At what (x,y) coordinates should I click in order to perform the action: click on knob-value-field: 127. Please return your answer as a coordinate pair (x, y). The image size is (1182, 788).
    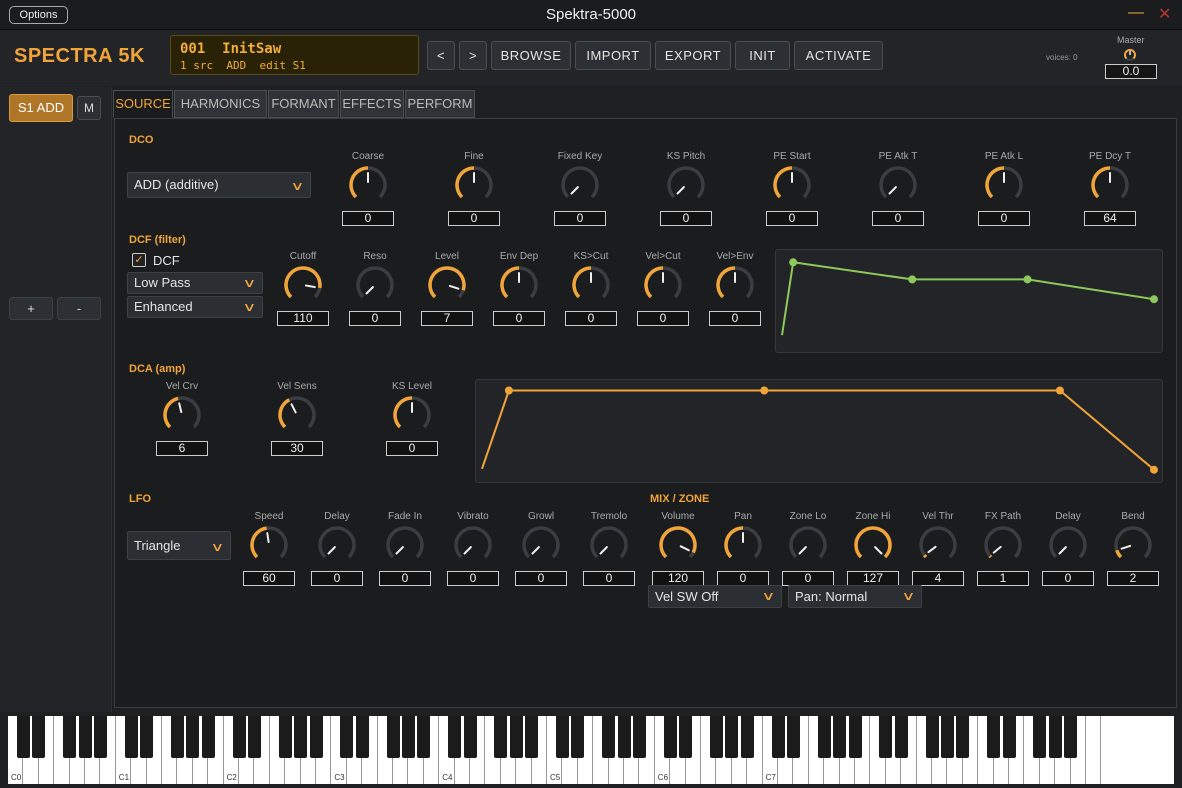
    Looking at the image, I should click on (873, 578).